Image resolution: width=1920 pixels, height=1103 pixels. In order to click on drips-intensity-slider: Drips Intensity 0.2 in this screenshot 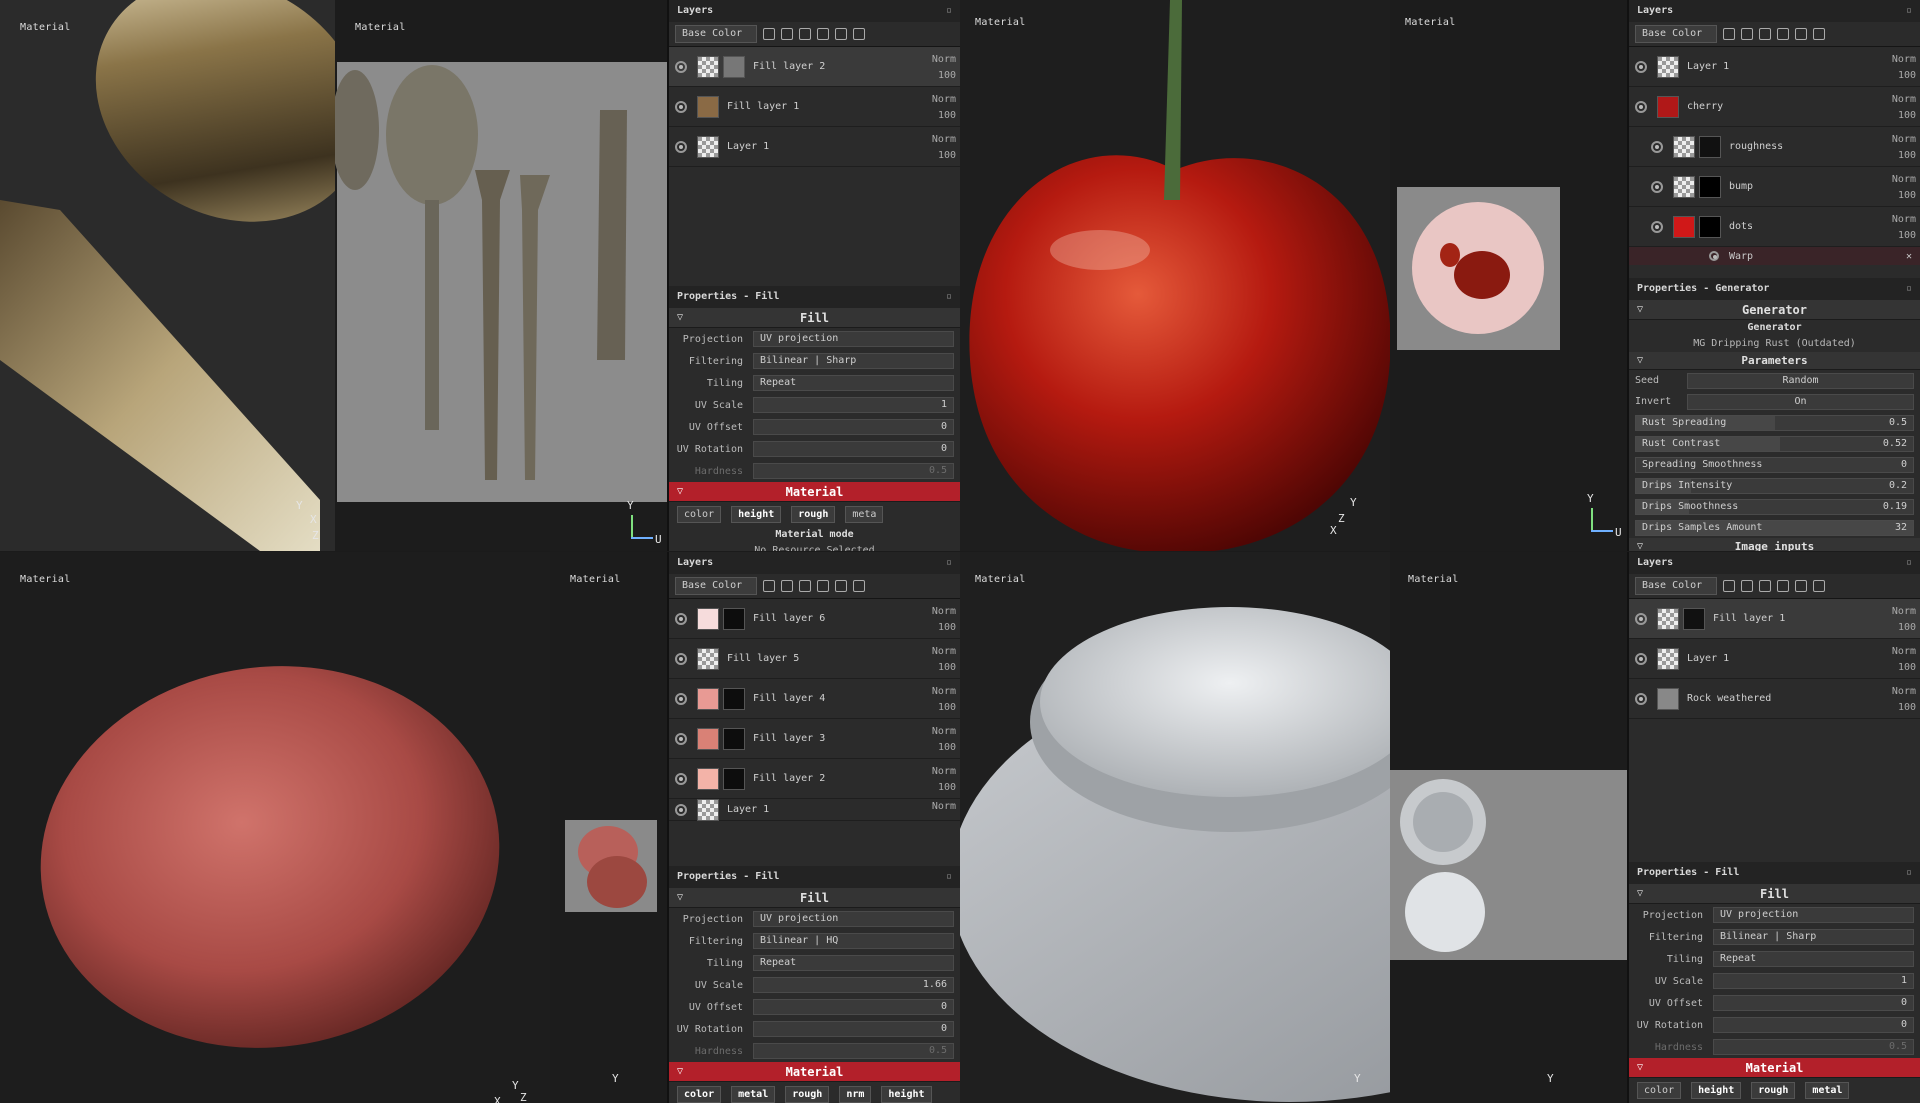, I will do `click(1774, 485)`.